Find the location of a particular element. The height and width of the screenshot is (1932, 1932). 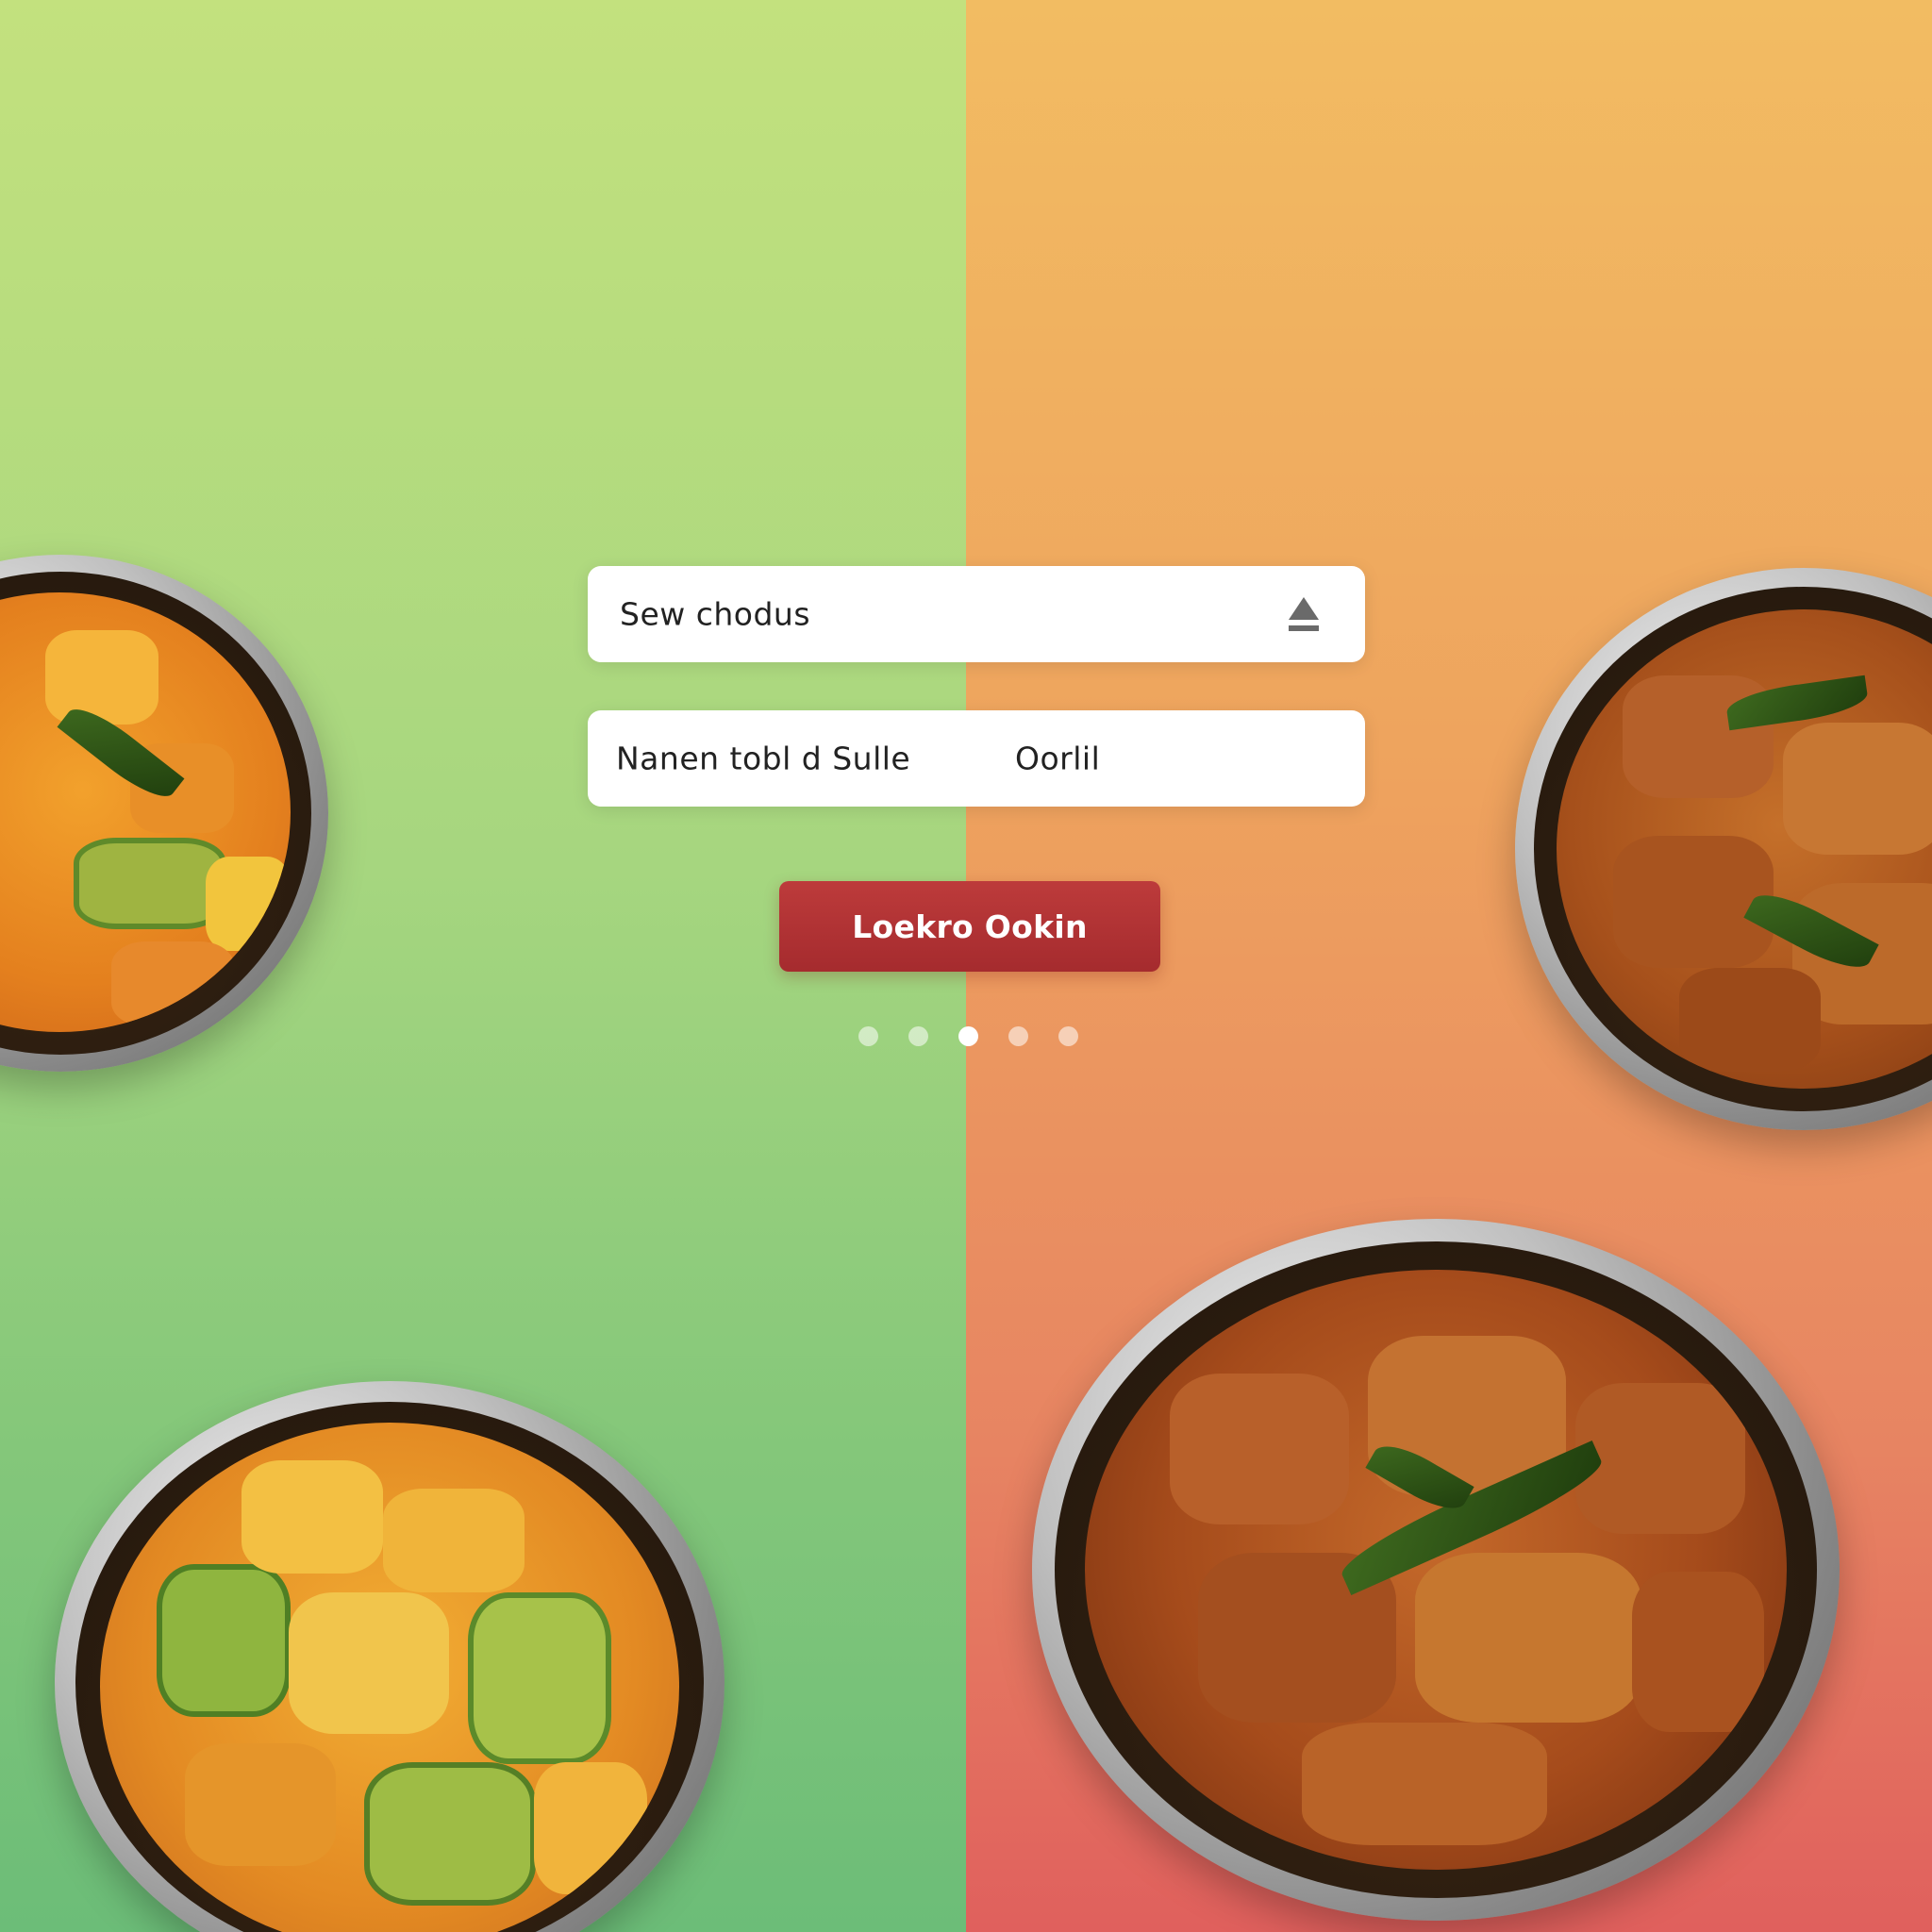

details-field-label: Nanen tobl d Sulle is located at coordinates (763, 758).